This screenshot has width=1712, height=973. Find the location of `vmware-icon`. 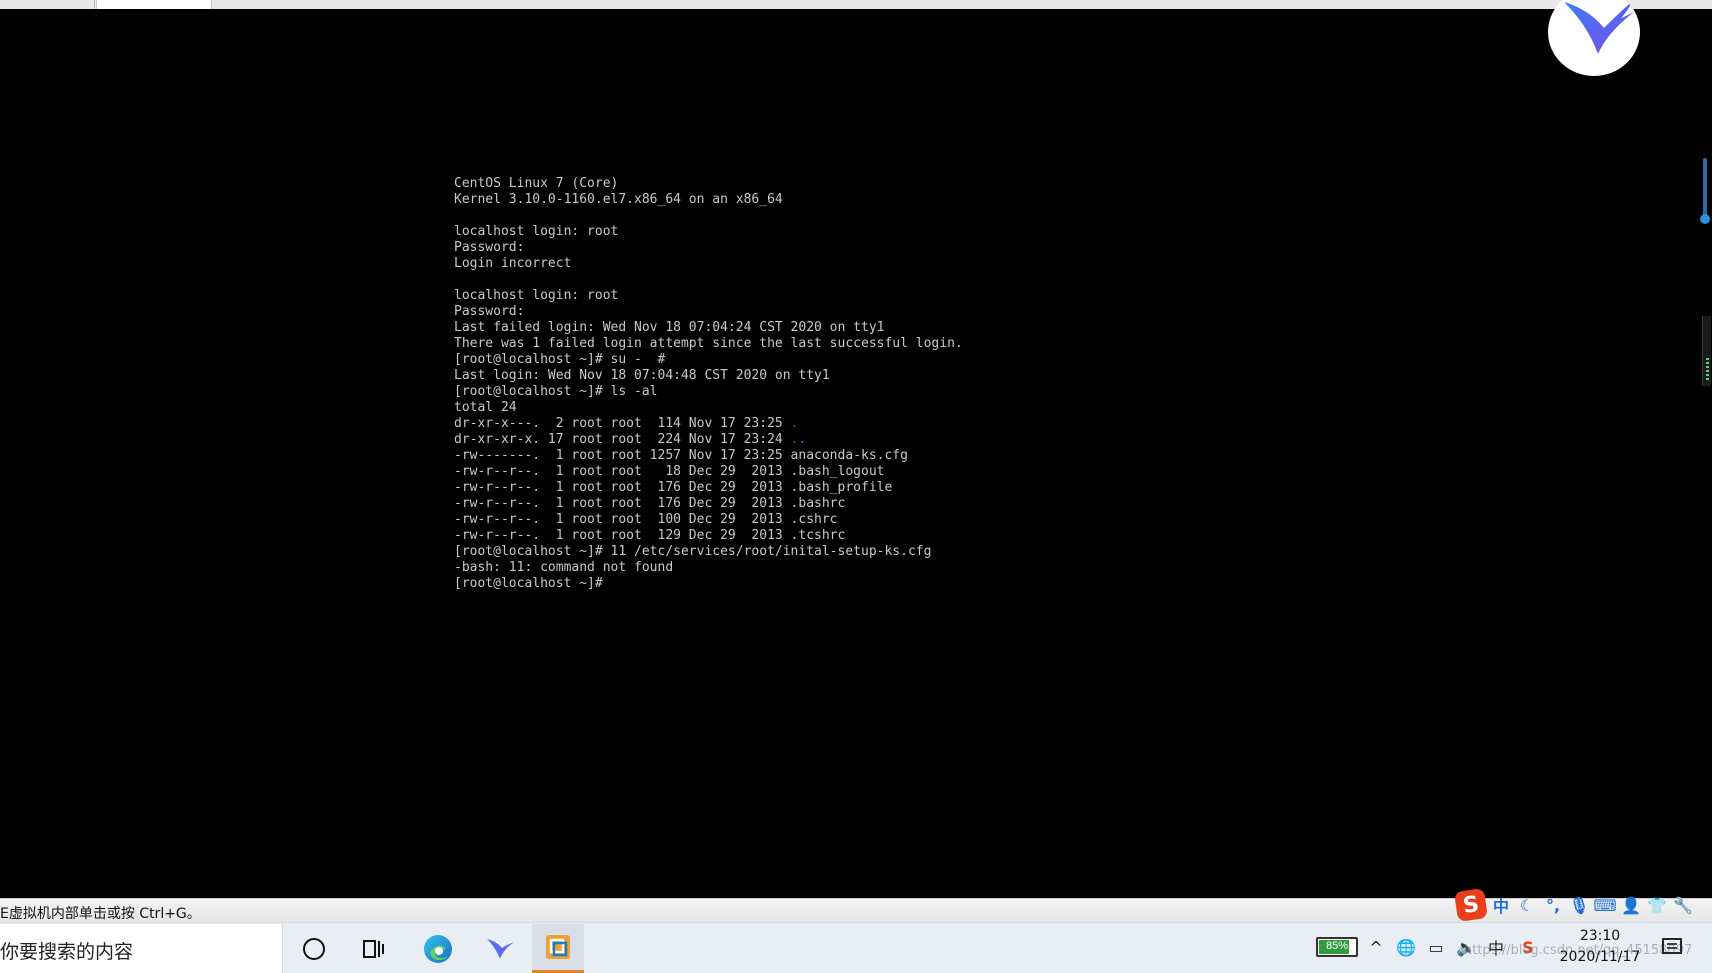

vmware-icon is located at coordinates (558, 947).